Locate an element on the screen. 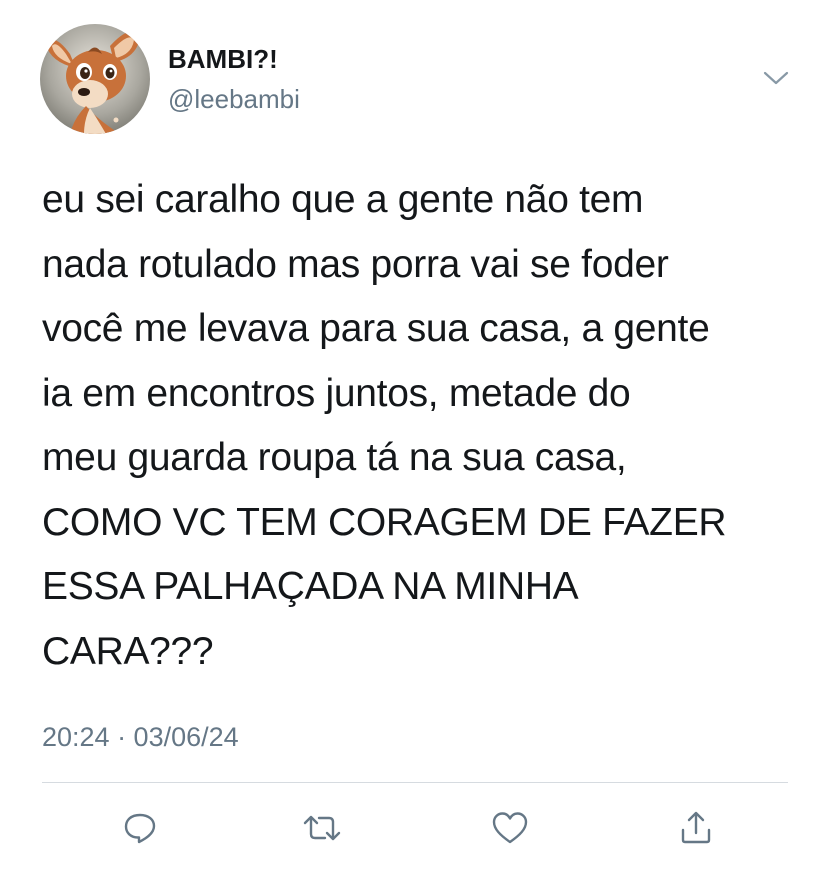  share-button is located at coordinates (696, 828).